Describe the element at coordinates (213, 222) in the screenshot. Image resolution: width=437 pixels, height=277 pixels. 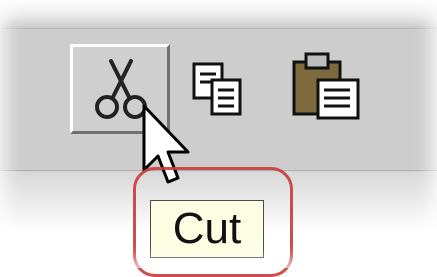
I see `highlight-circle` at that location.